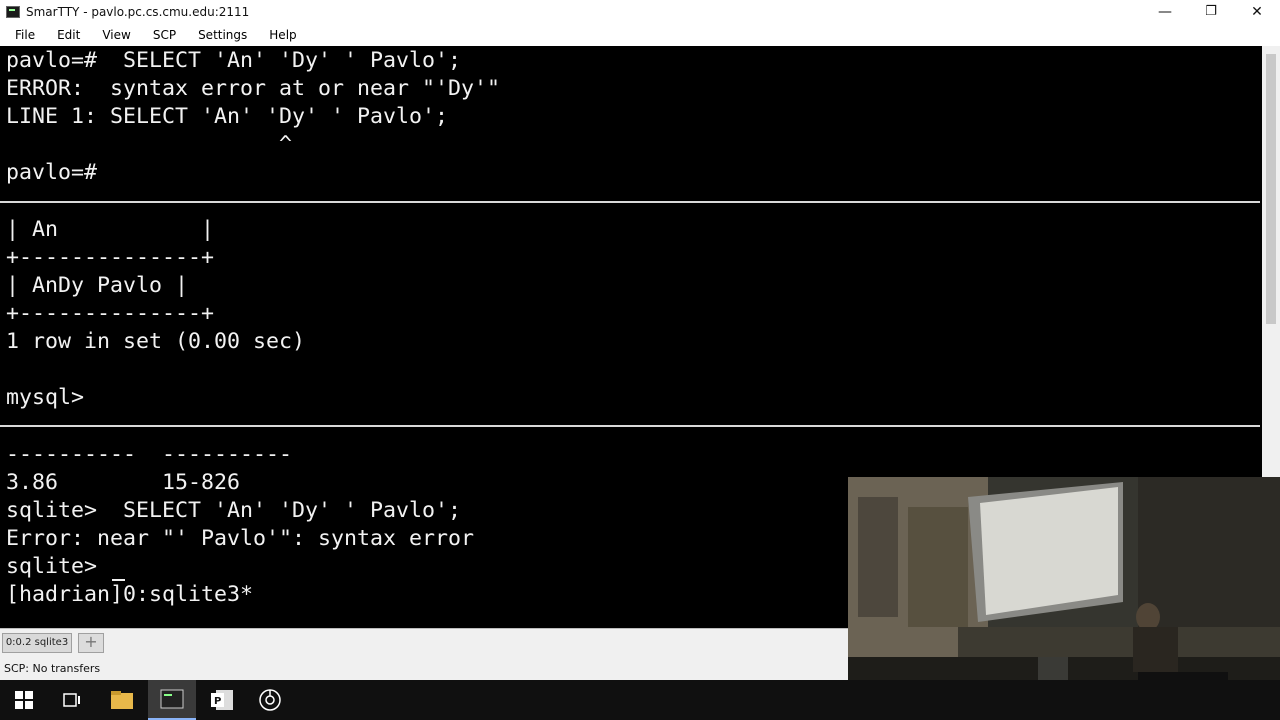  Describe the element at coordinates (110, 229) in the screenshot. I see `terminal-line: | An |` at that location.